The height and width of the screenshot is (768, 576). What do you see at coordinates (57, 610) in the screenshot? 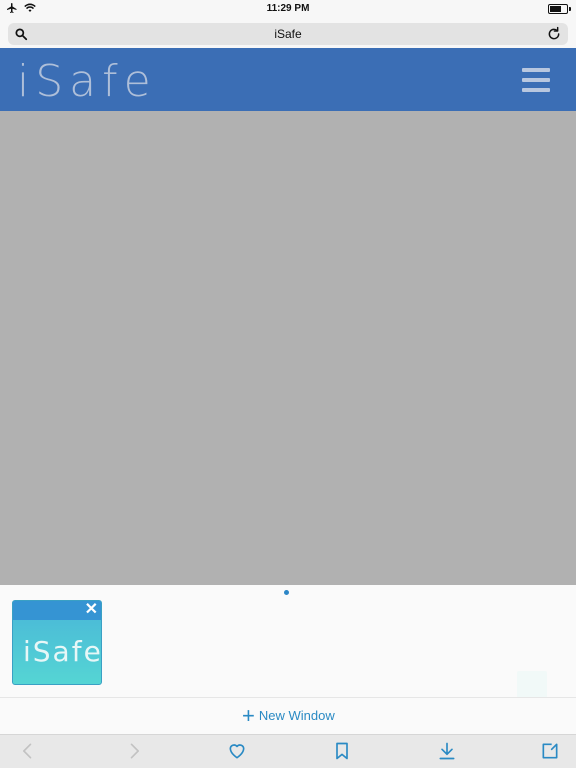
I see `tab-thumbnail-bar: ✕` at bounding box center [57, 610].